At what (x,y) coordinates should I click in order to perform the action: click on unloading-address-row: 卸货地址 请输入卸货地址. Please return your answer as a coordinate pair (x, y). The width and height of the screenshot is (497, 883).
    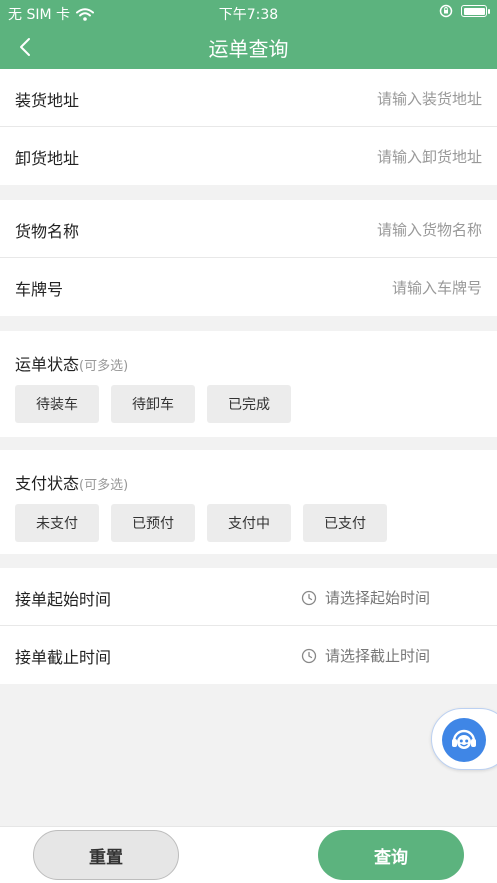
    Looking at the image, I should click on (248, 156).